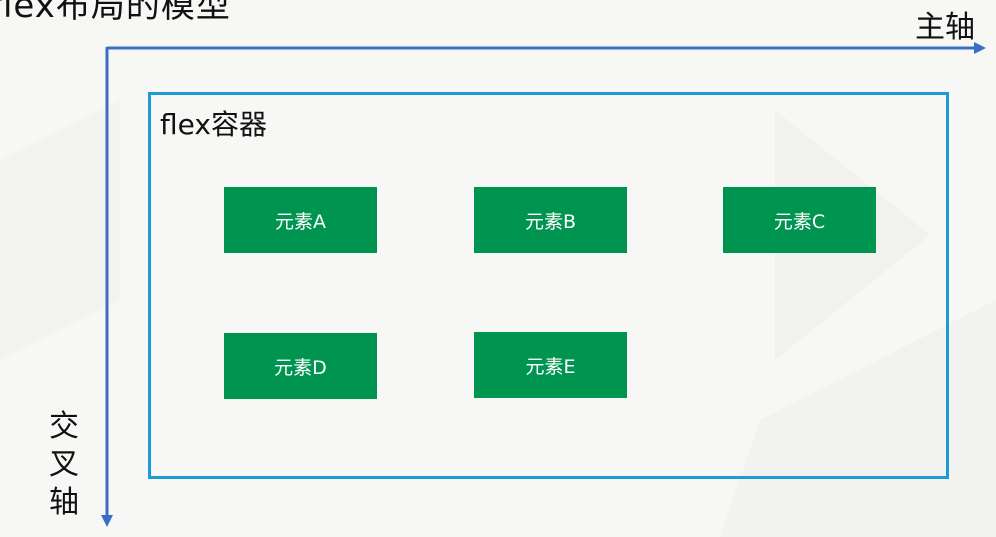 The width and height of the screenshot is (996, 537). What do you see at coordinates (64, 464) in the screenshot?
I see `cross-axis-label: 交叉轴` at bounding box center [64, 464].